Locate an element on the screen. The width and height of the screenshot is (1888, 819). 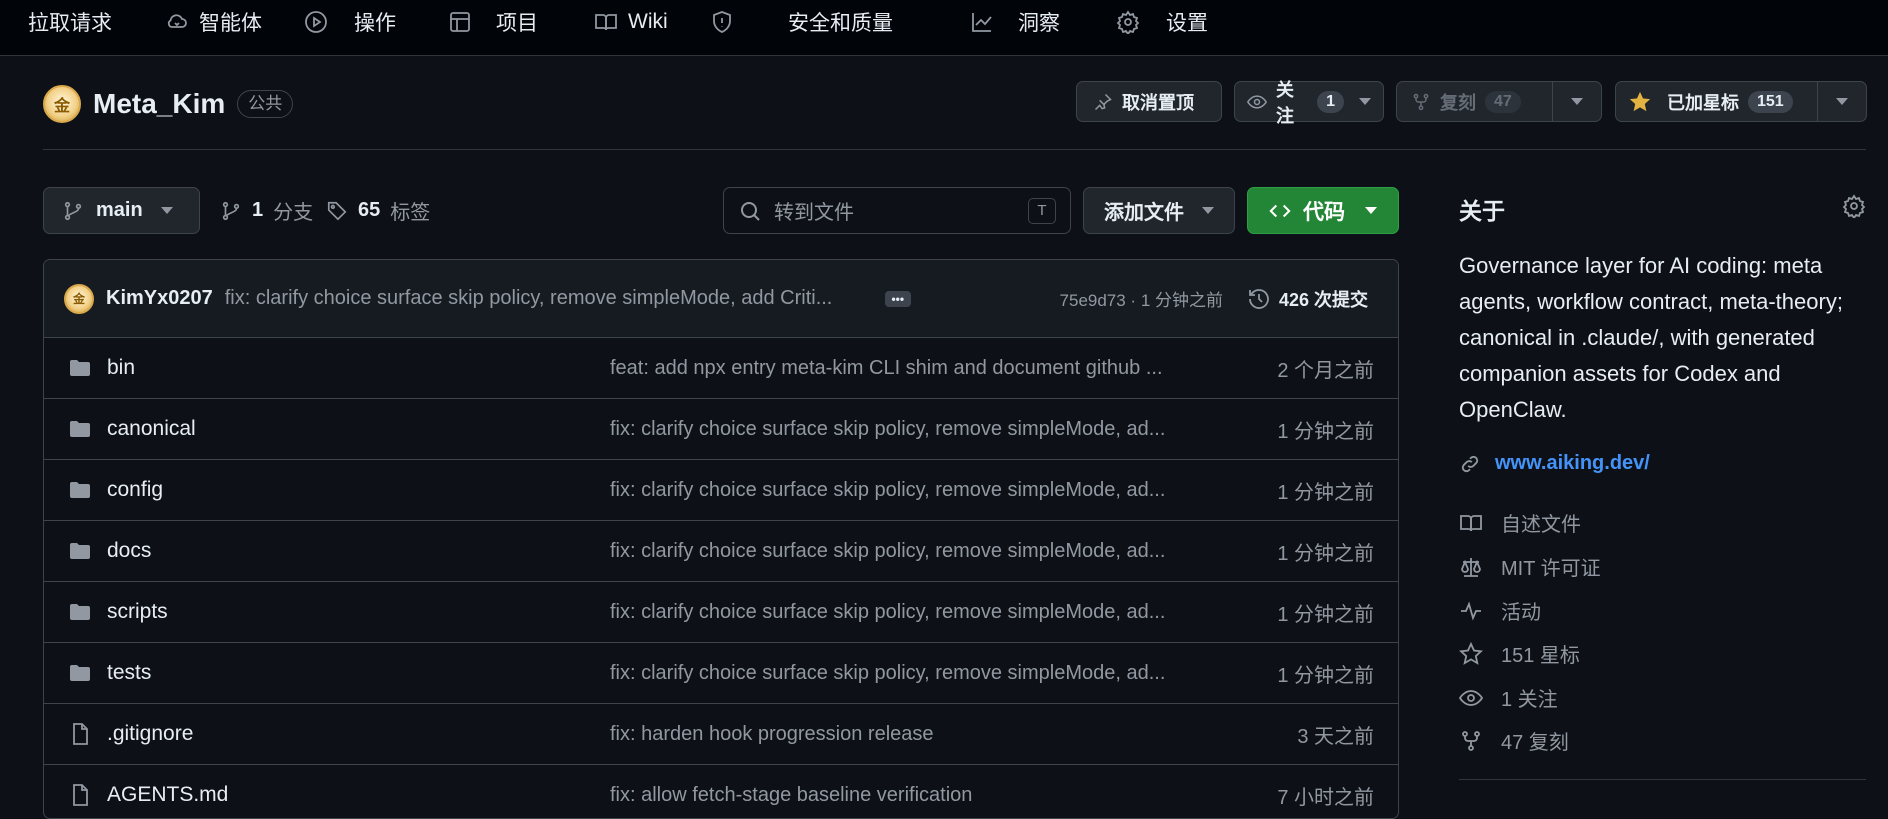
file-name: scripts is located at coordinates (137, 612).